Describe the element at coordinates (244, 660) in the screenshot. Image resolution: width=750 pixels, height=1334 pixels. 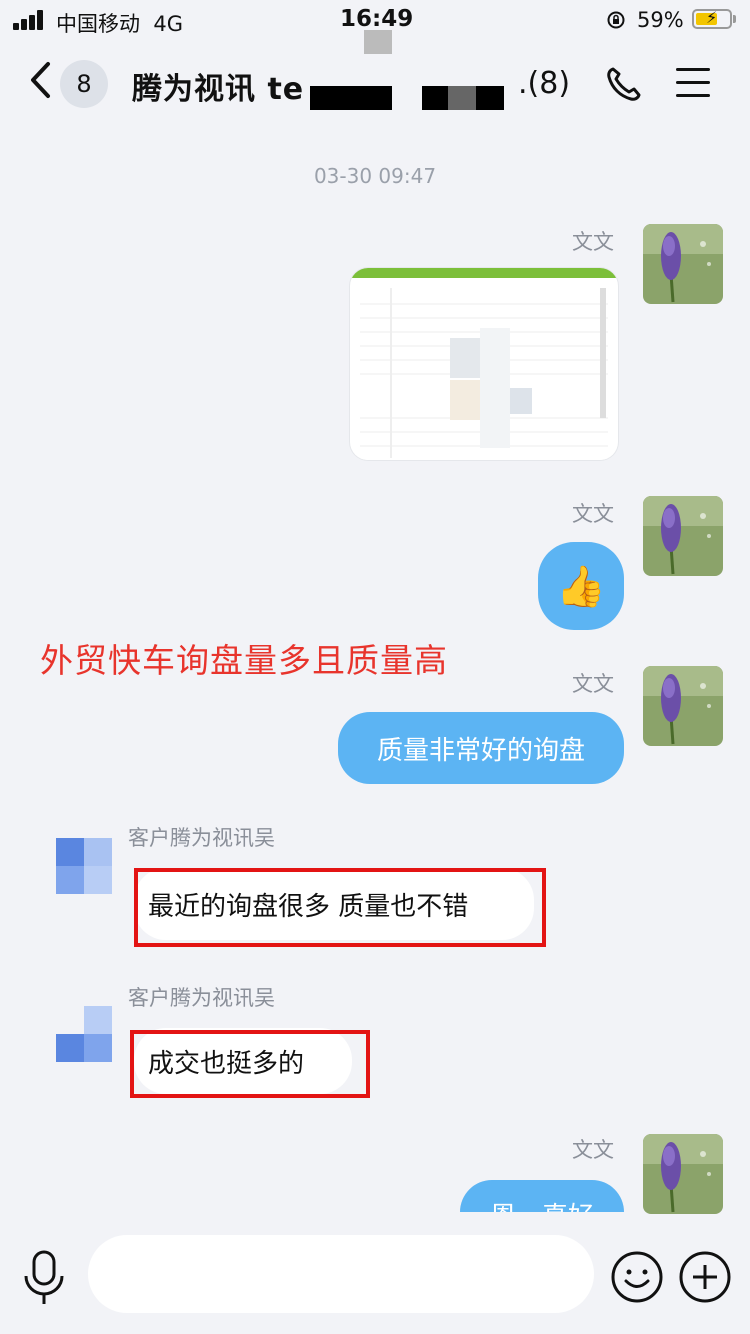
I see `annotation-caption: 外贸快车询盘量多且质量高` at that location.